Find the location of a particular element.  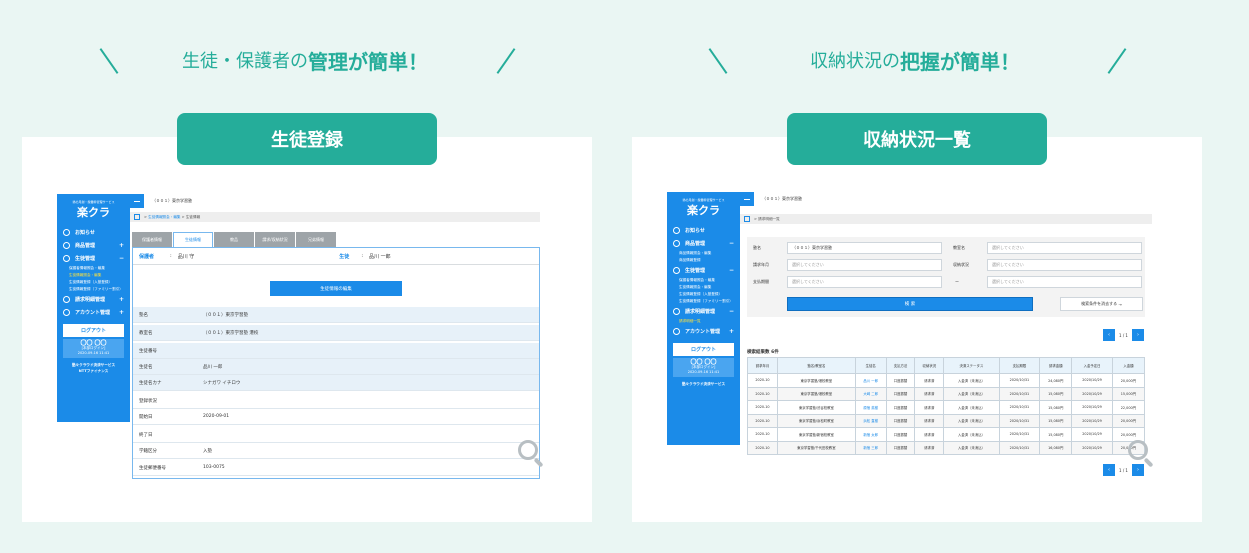

edit-student-button: 生徒情報の編集 is located at coordinates (336, 288).